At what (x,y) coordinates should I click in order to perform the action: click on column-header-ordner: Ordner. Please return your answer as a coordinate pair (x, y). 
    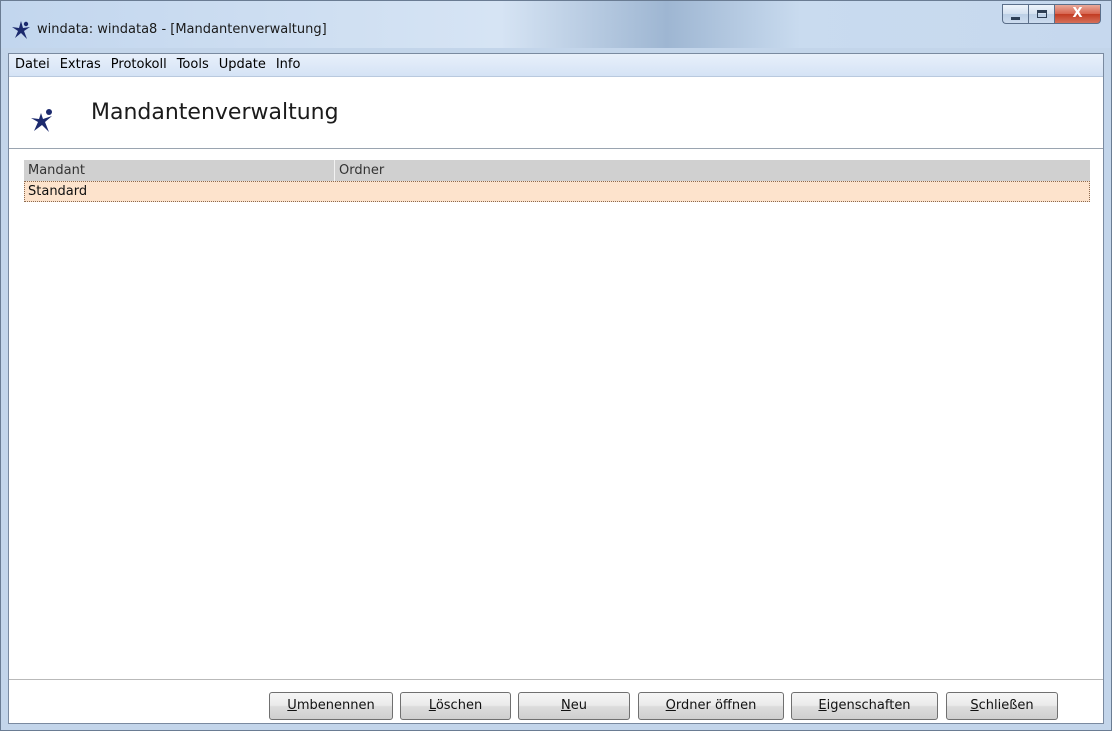
    Looking at the image, I should click on (712, 170).